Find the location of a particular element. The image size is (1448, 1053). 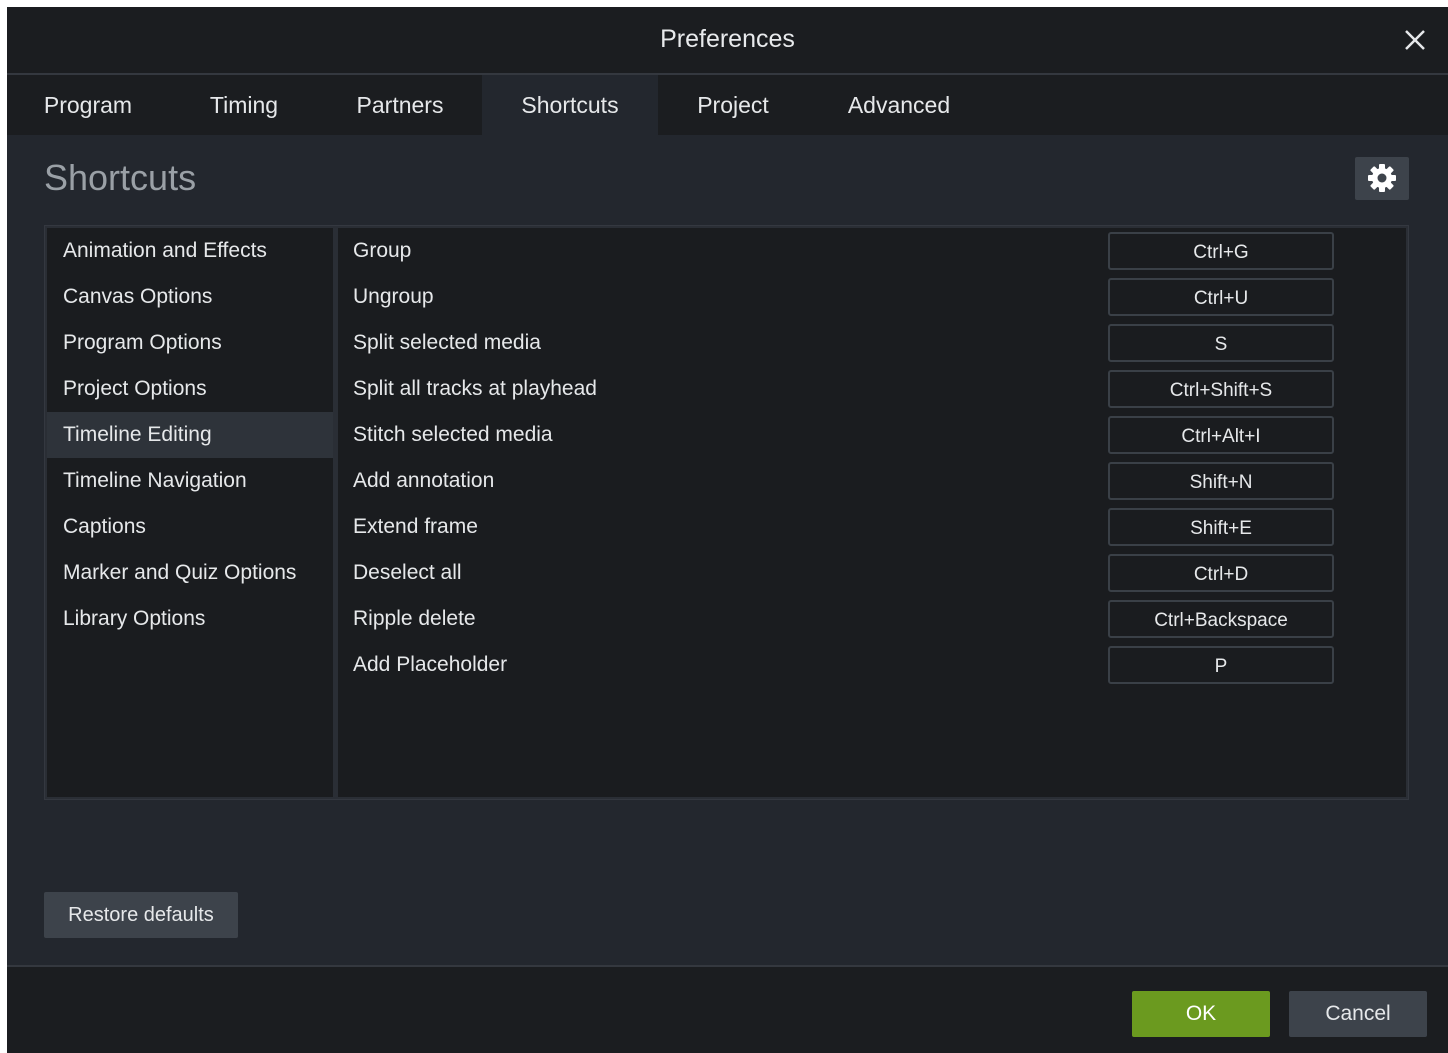

tab-timing: Timing is located at coordinates (244, 105).